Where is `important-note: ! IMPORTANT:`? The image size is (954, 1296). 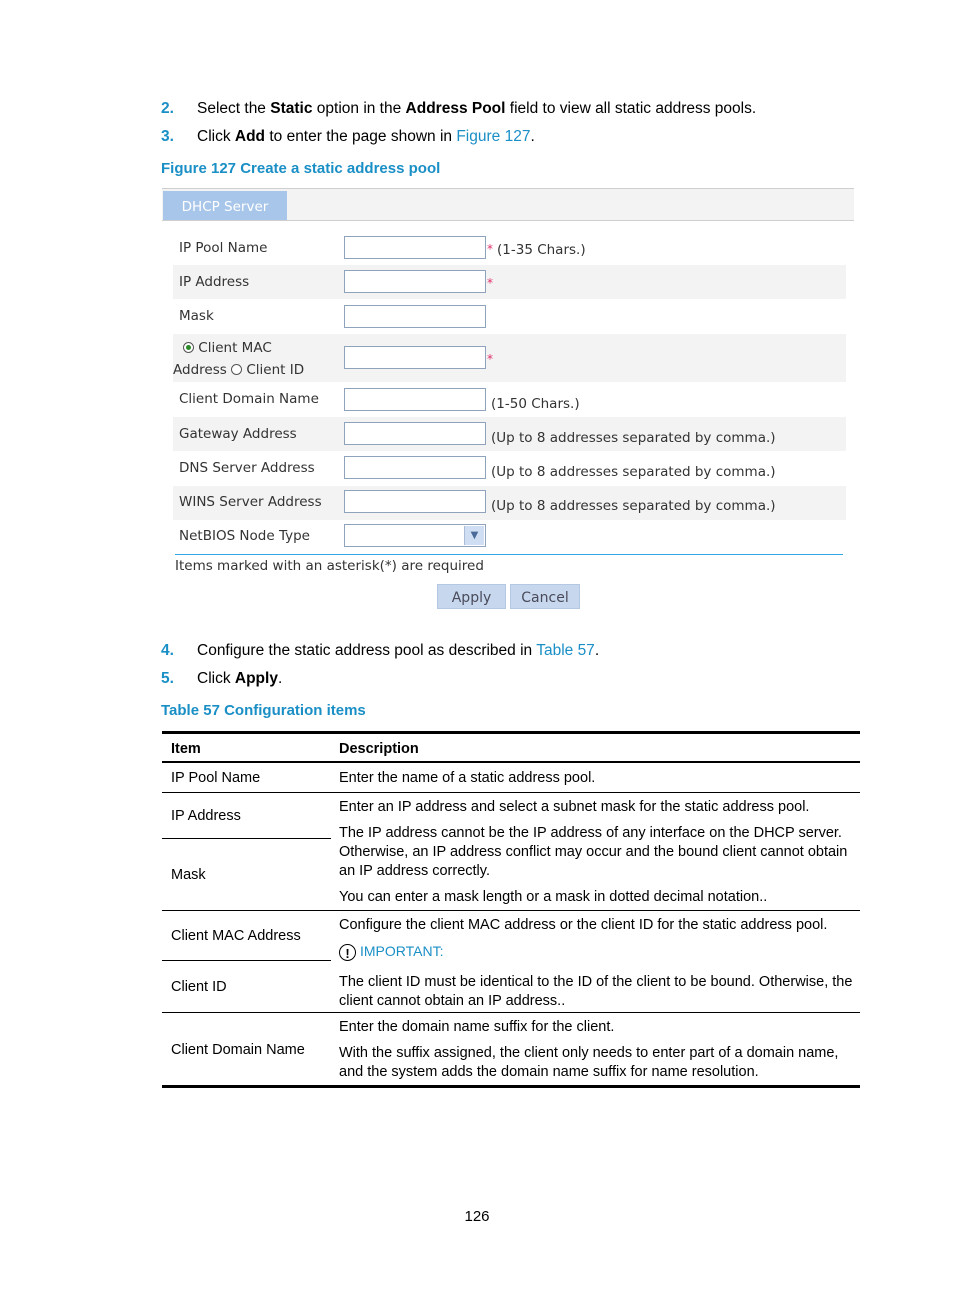
important-note: ! IMPORTANT: is located at coordinates (599, 952).